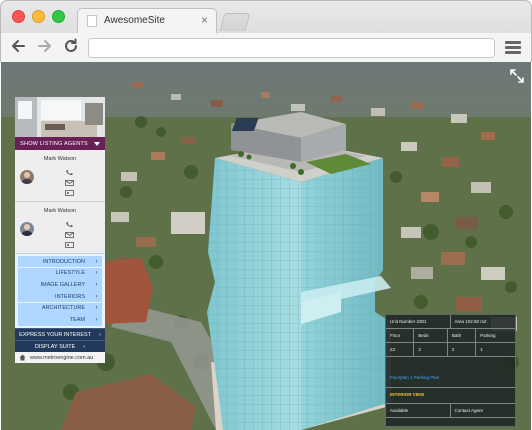 The width and height of the screenshot is (532, 430). I want to click on hamburger-menu-icon, so click(513, 48).